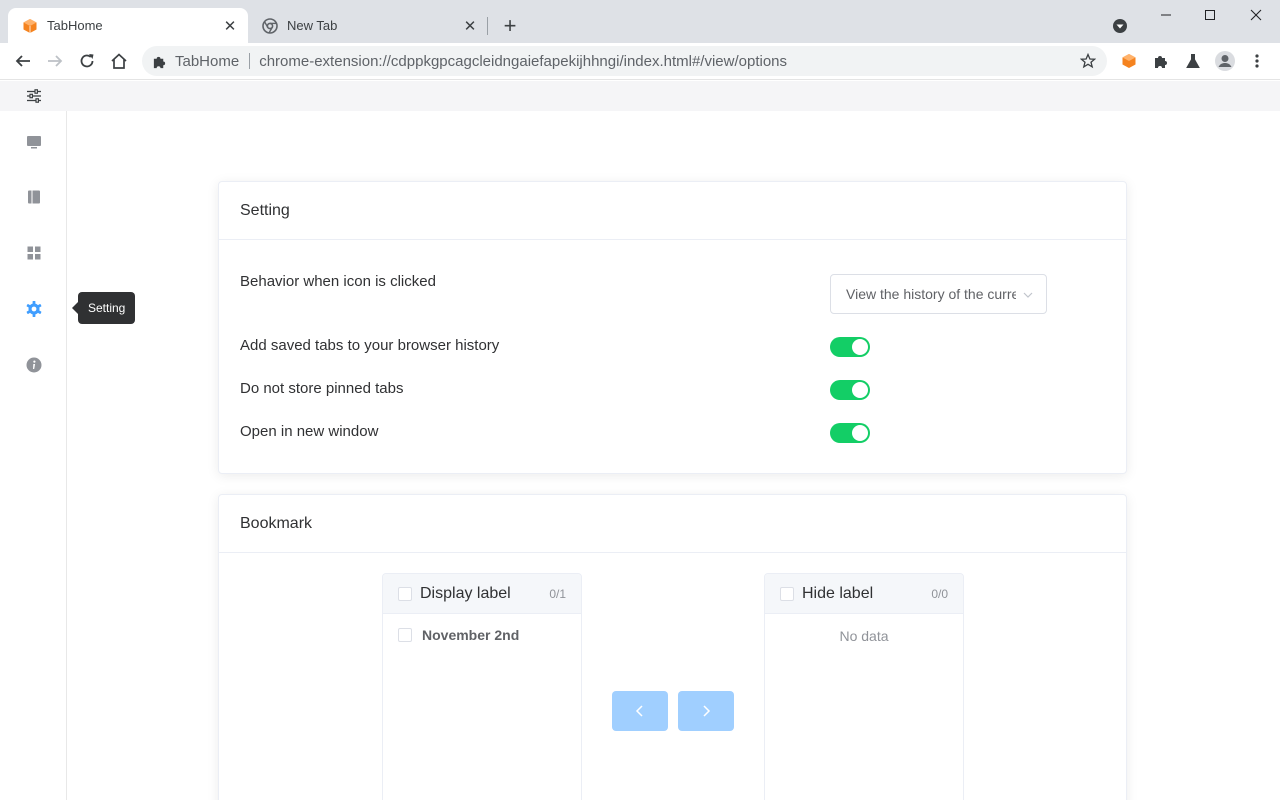  I want to click on gear-icon, so click(34, 309).